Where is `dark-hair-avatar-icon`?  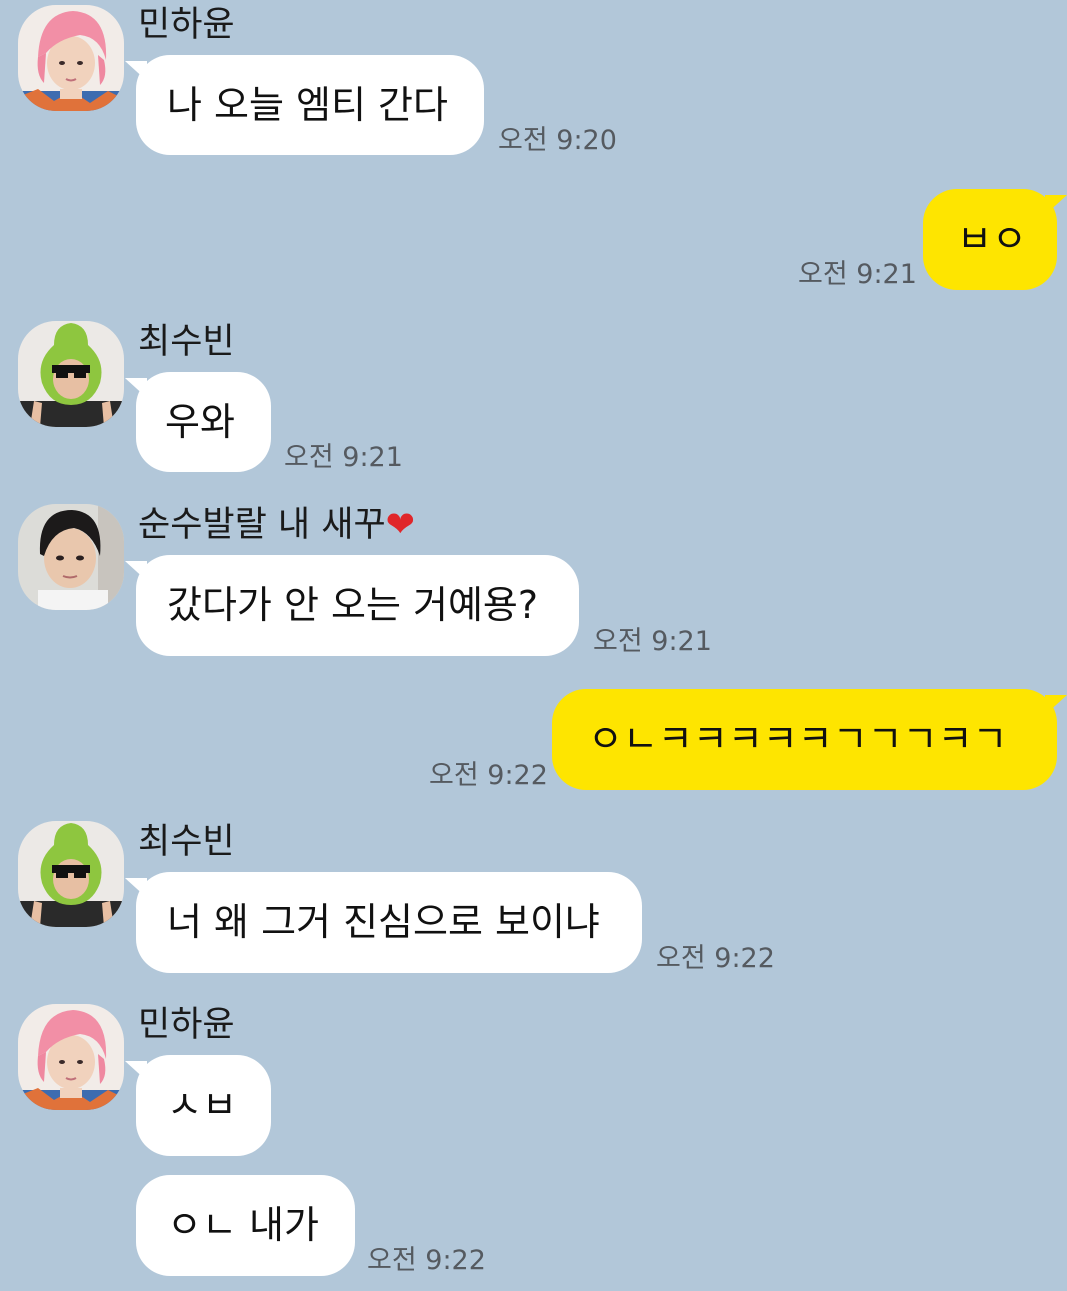 dark-hair-avatar-icon is located at coordinates (71, 557).